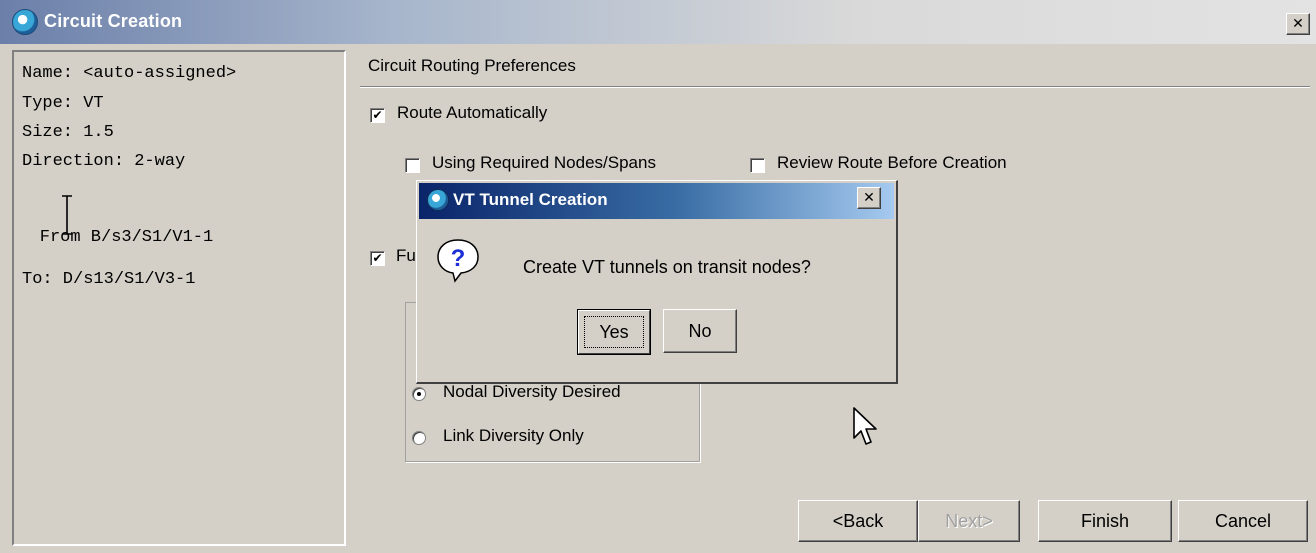 The image size is (1316, 553). I want to click on circuit-to-text: To: D/s13/S1/V3-1, so click(109, 279).